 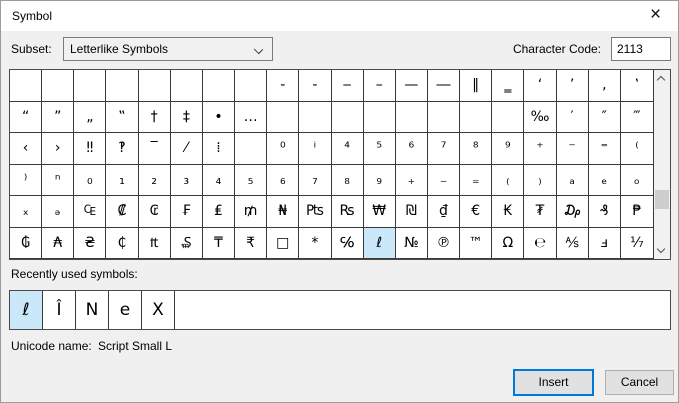 What do you see at coordinates (444, 149) in the screenshot?
I see `grid-cell: ⁷` at bounding box center [444, 149].